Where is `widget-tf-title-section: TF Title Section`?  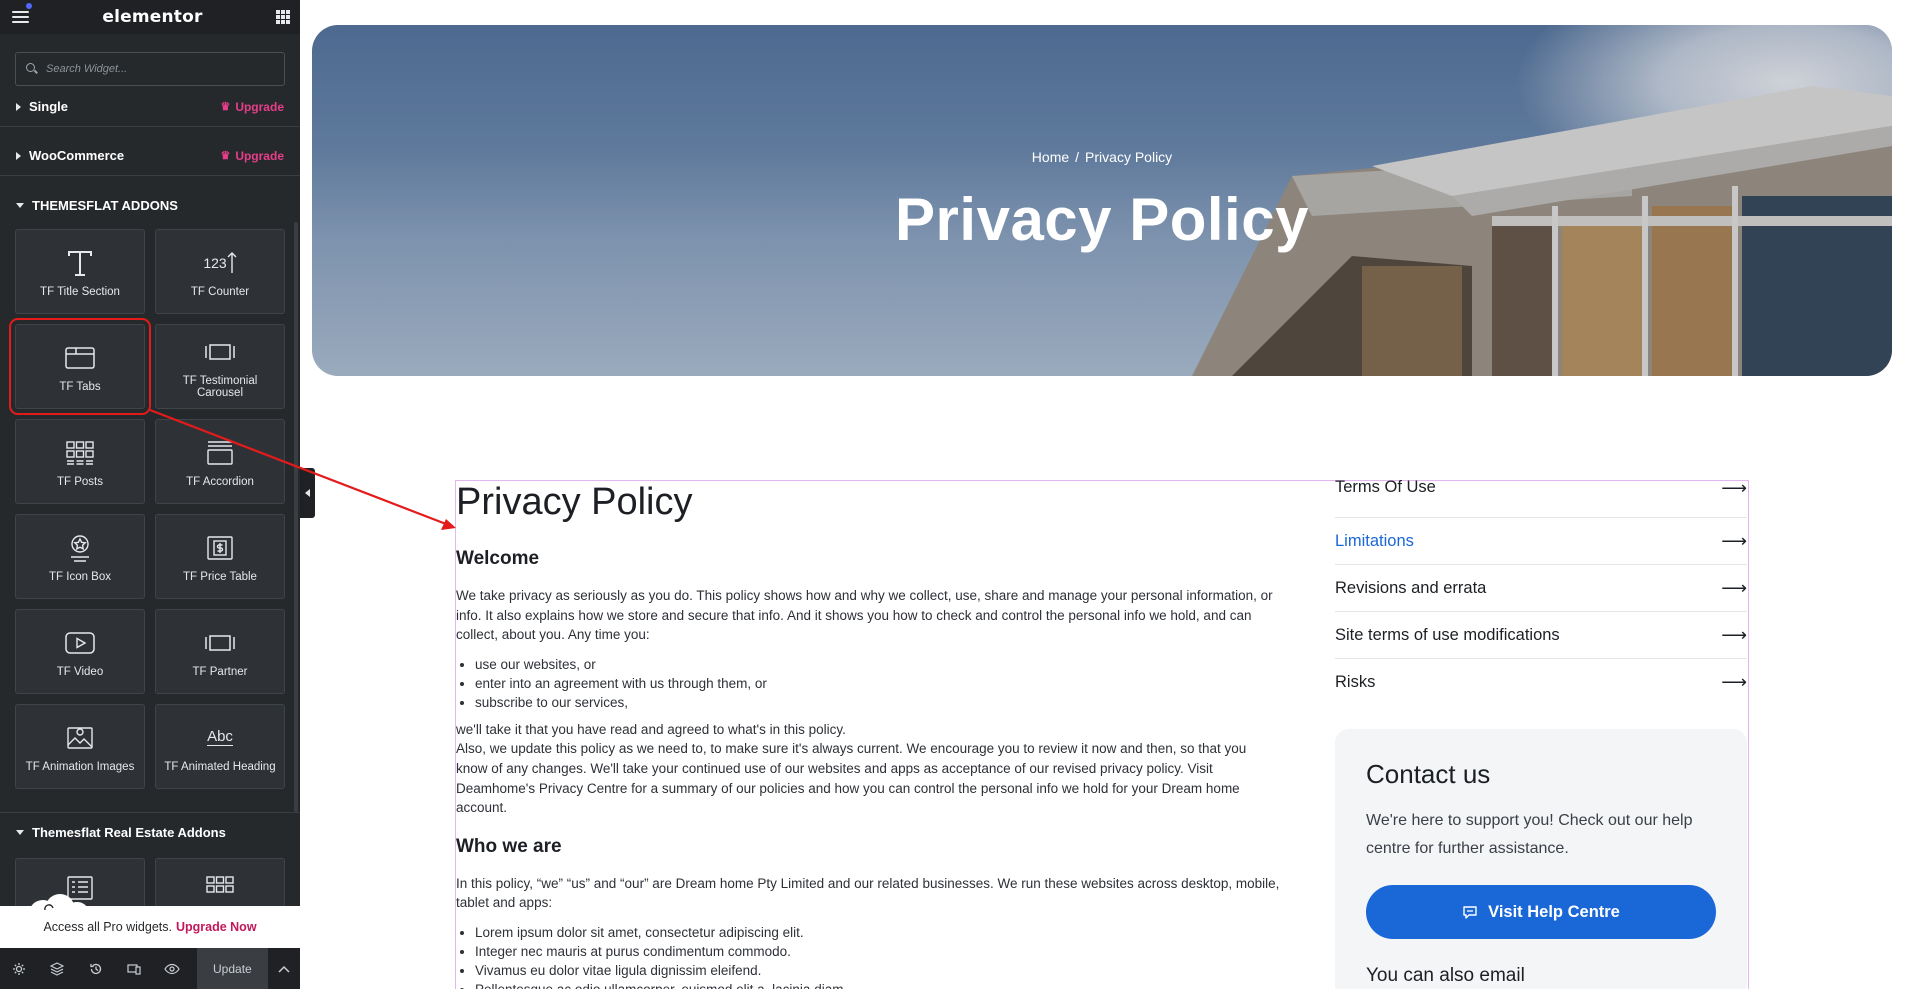 widget-tf-title-section: TF Title Section is located at coordinates (80, 271).